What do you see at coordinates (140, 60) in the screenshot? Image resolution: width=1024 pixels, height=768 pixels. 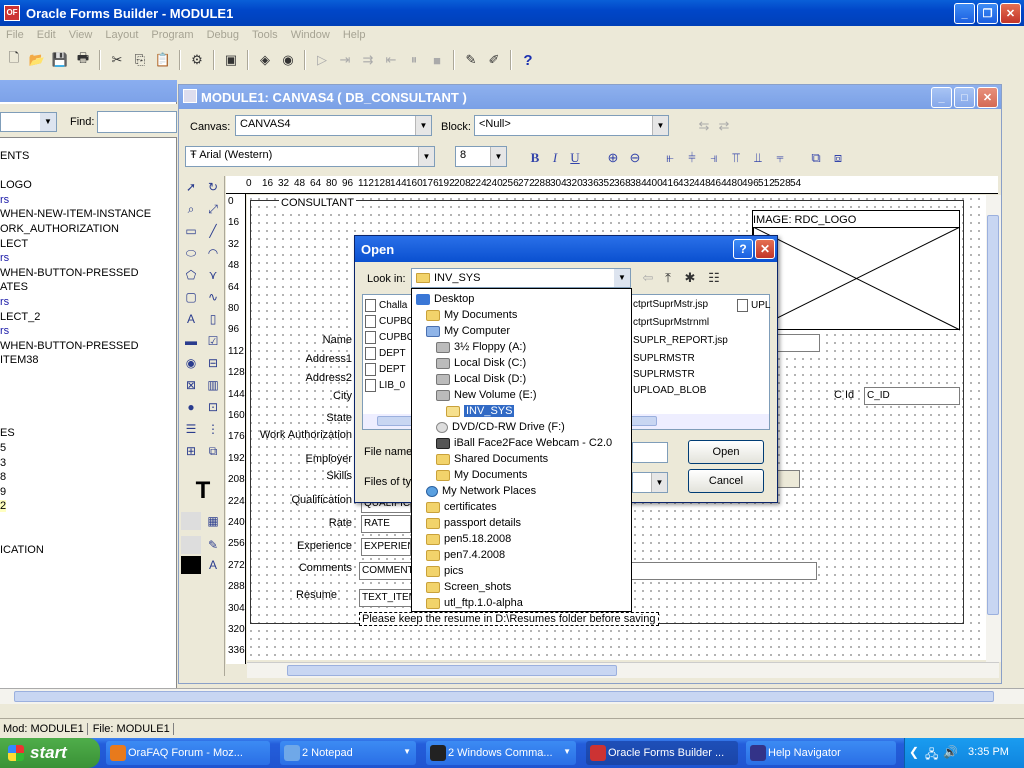 I see `copy-icon: ⎘` at bounding box center [140, 60].